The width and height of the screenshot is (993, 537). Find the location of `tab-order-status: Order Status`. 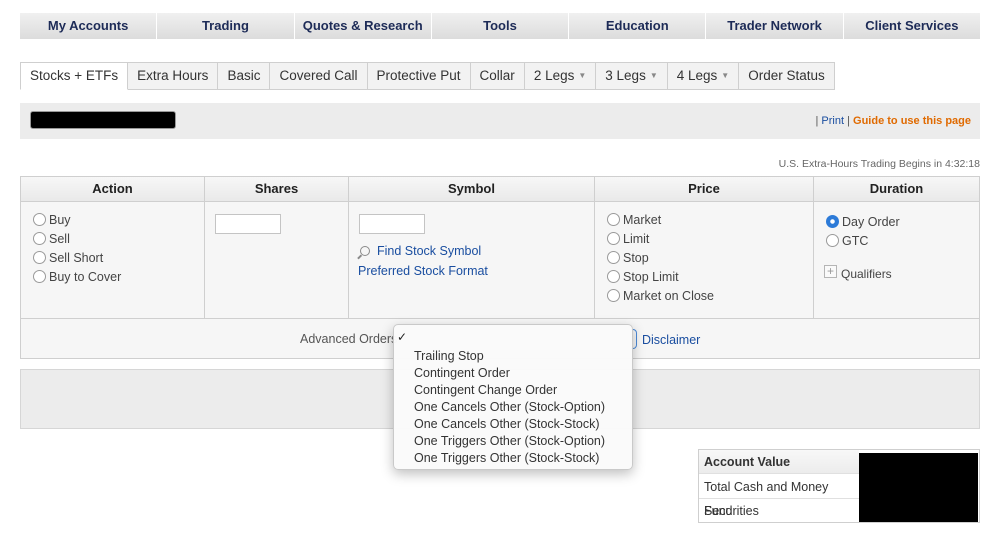

tab-order-status: Order Status is located at coordinates (787, 76).